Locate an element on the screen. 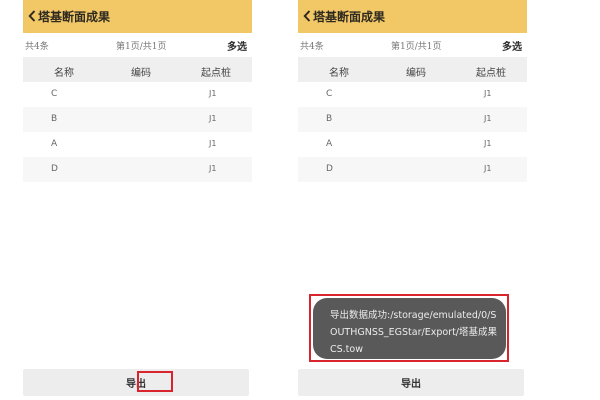 The height and width of the screenshot is (400, 600). export-highlight-box is located at coordinates (155, 381).